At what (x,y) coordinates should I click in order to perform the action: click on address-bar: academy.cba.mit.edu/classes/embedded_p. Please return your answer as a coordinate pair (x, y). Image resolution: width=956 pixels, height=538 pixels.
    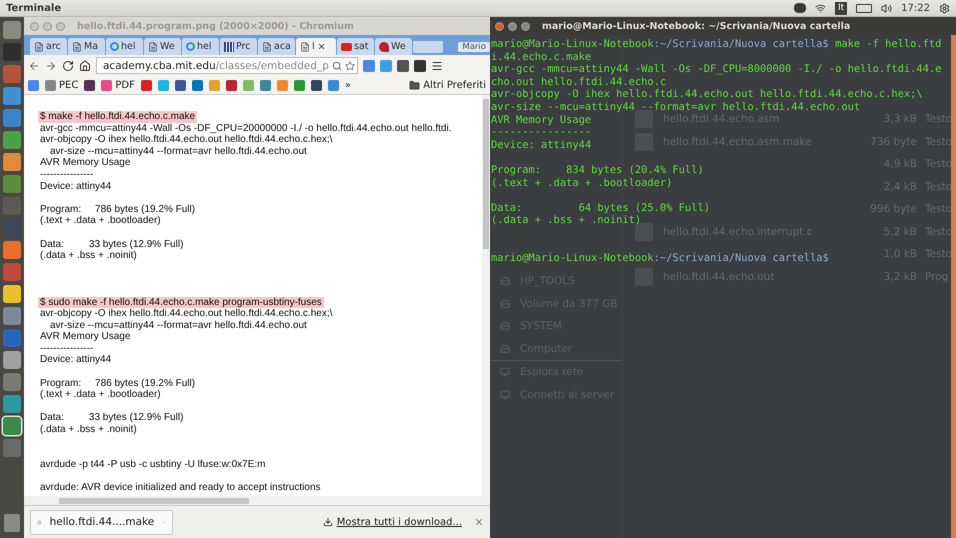
    Looking at the image, I should click on (227, 65).